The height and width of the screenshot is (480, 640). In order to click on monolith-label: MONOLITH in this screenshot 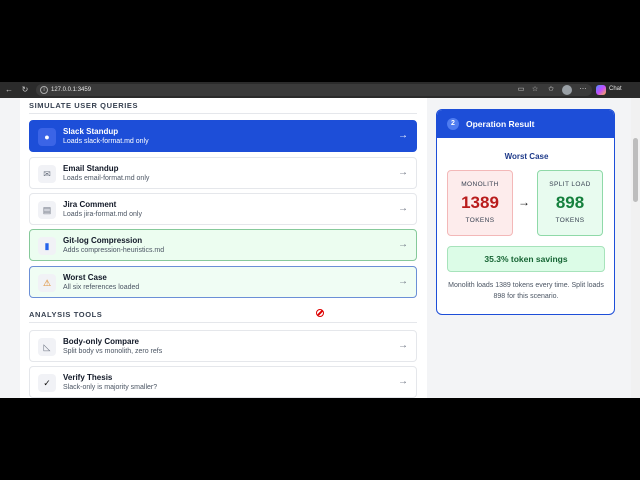, I will do `click(480, 184)`.